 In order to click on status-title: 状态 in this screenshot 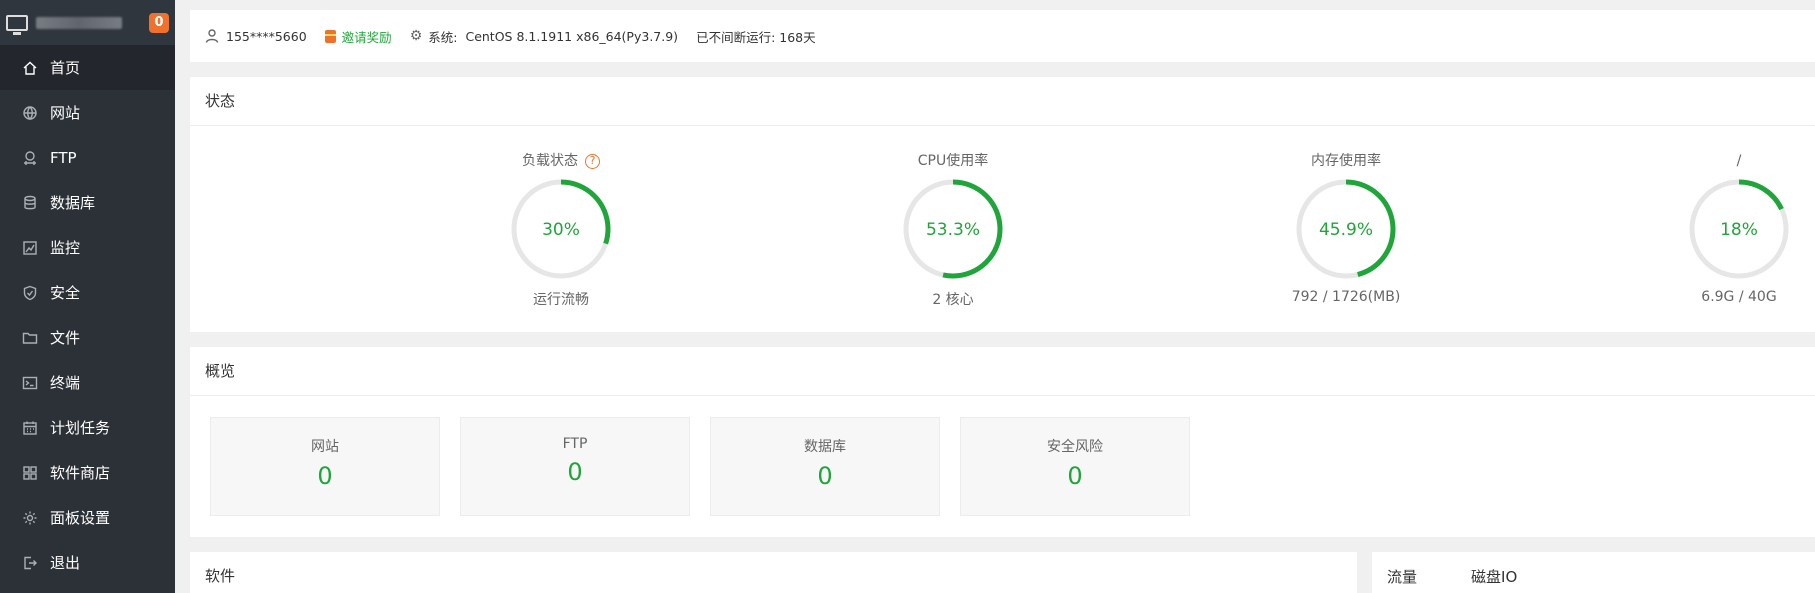, I will do `click(1002, 101)`.